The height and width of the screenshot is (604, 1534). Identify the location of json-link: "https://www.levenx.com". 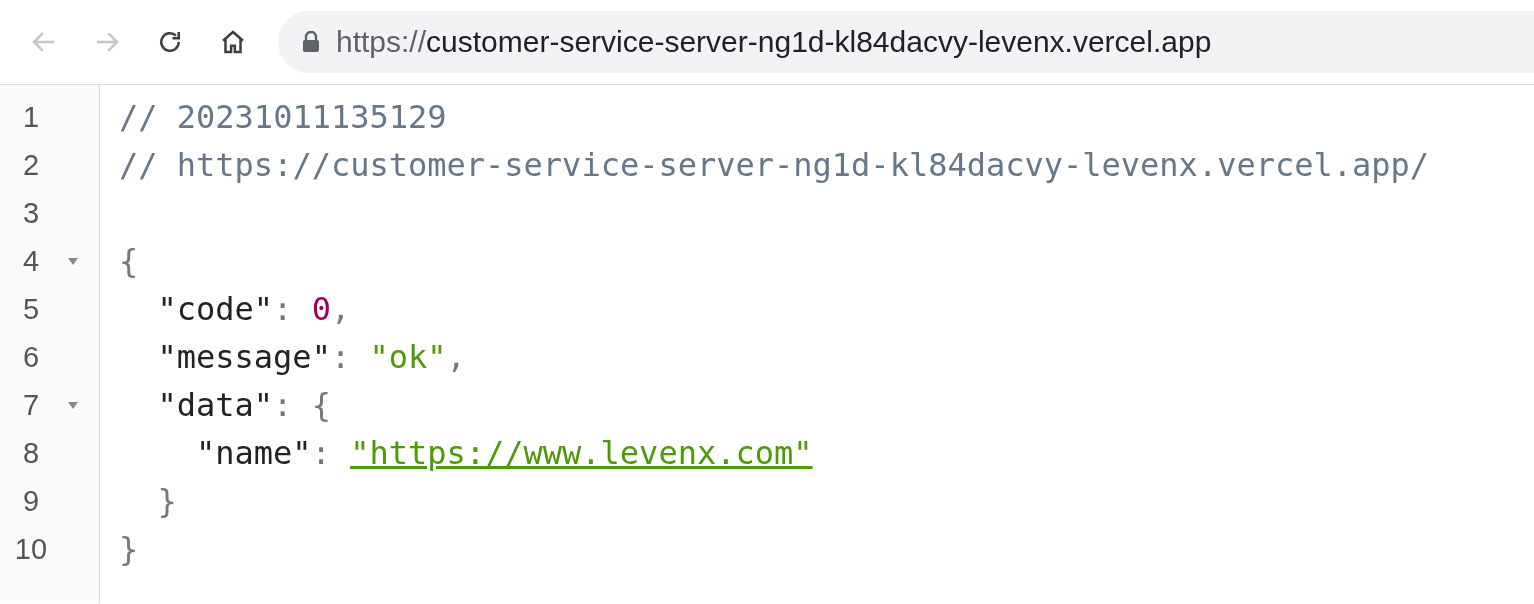
(581, 453).